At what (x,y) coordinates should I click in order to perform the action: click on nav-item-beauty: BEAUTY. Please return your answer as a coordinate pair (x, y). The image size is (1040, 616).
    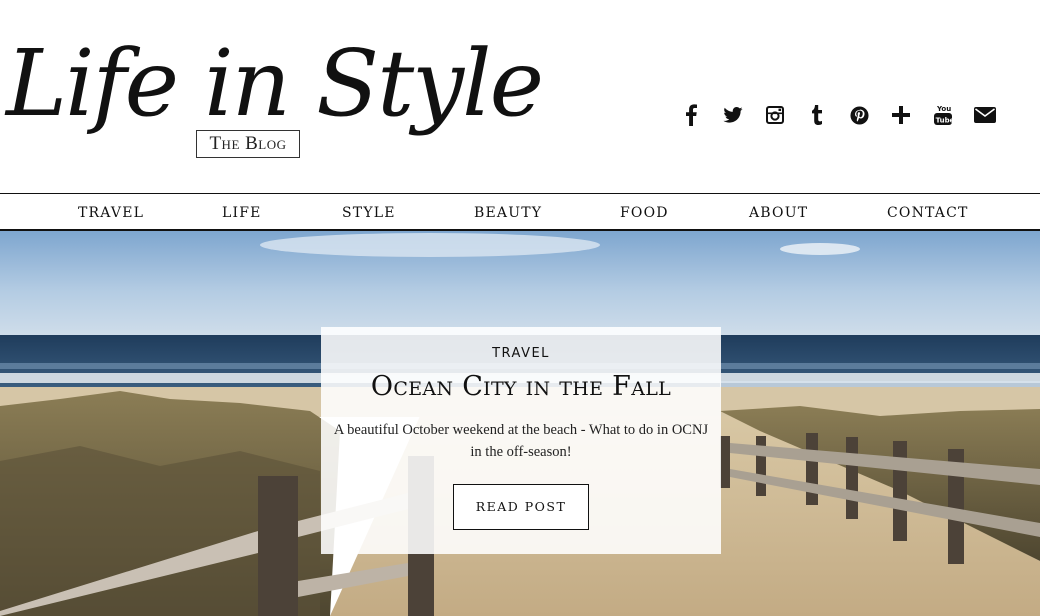
    Looking at the image, I should click on (508, 212).